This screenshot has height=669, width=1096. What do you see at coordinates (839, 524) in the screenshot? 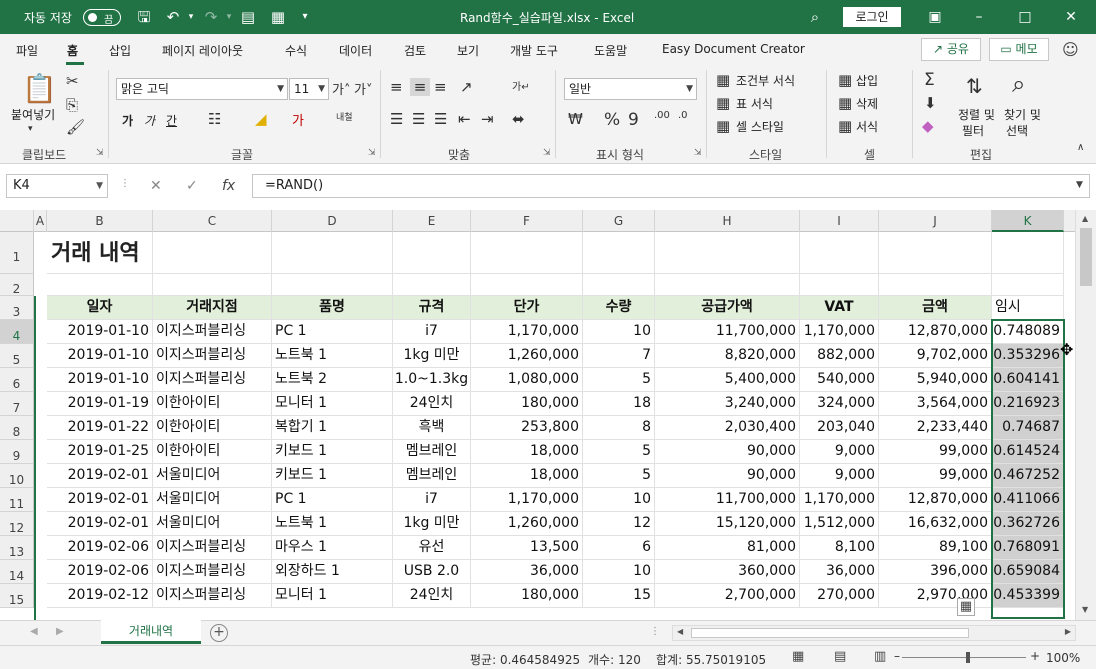
I see `cell-vat: 1,512,000` at bounding box center [839, 524].